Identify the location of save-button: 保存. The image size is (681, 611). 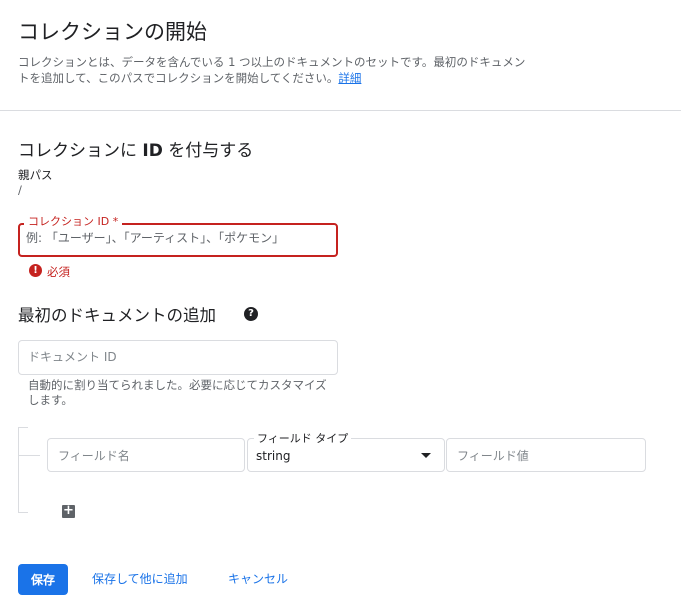
(43, 579).